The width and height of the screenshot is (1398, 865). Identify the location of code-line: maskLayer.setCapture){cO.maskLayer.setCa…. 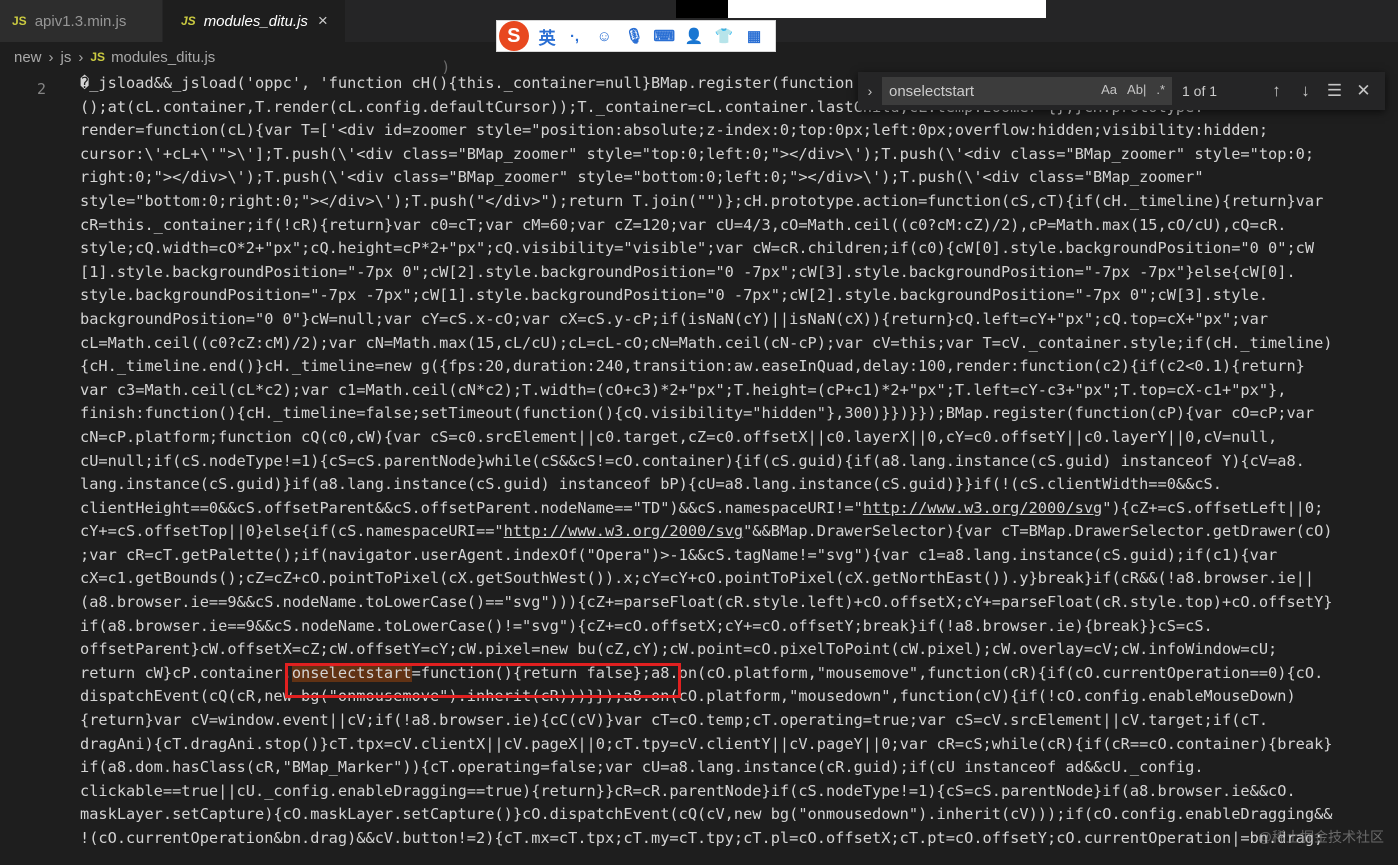
(739, 815).